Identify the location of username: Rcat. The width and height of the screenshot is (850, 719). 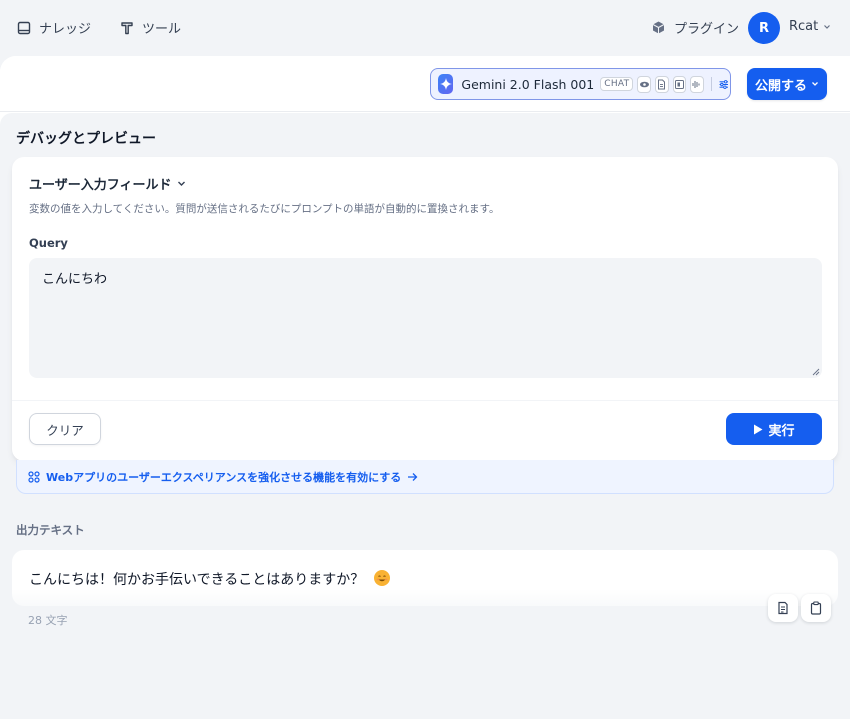
(804, 26).